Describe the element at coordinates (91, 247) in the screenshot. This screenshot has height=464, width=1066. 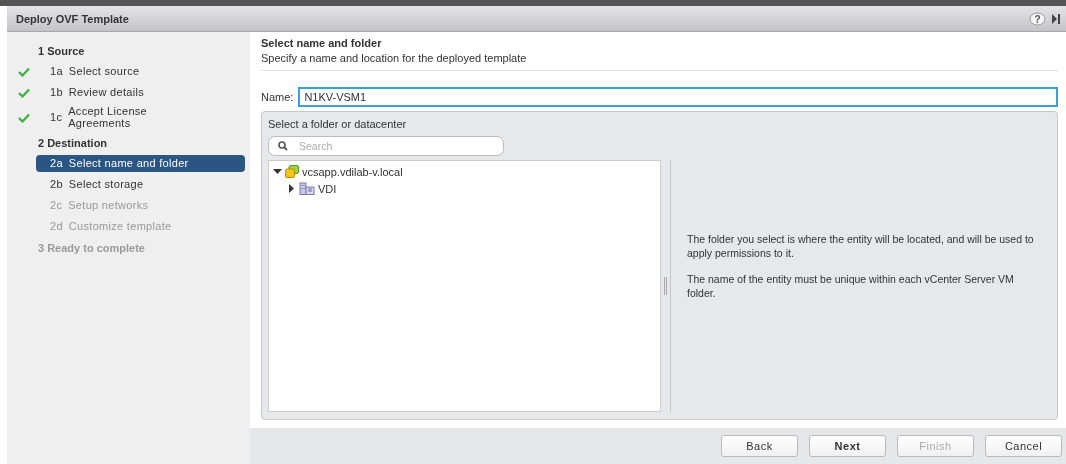
I see `step-section-title: 3 Ready to complete` at that location.